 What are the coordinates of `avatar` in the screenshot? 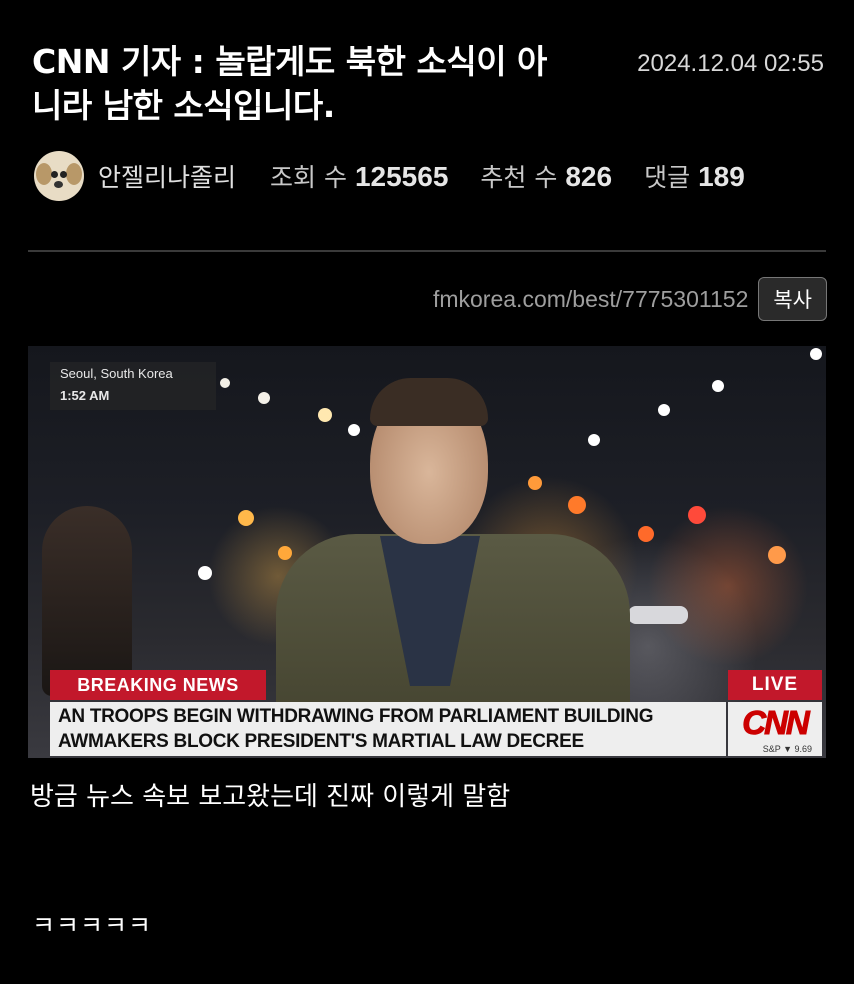 It's located at (59, 176).